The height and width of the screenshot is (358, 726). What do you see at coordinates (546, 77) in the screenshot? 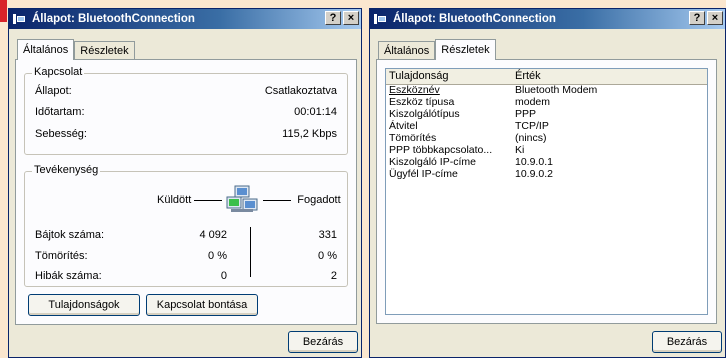
I see `list-header: Tulajdonság Érték` at bounding box center [546, 77].